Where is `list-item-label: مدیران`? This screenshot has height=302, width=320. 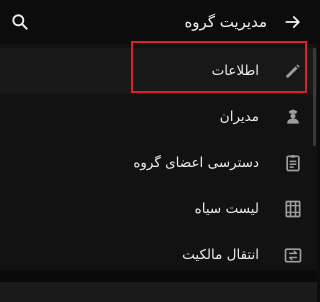 list-item-label: مدیران is located at coordinates (239, 117).